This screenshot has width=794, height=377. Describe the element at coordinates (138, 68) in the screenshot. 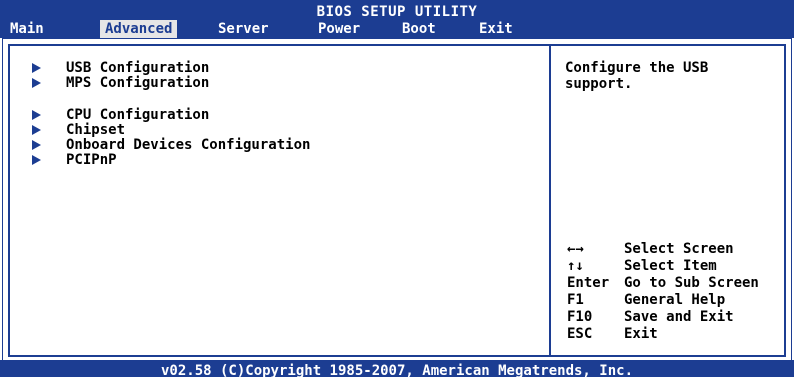

I see `list-item-label: USB Configuration` at that location.